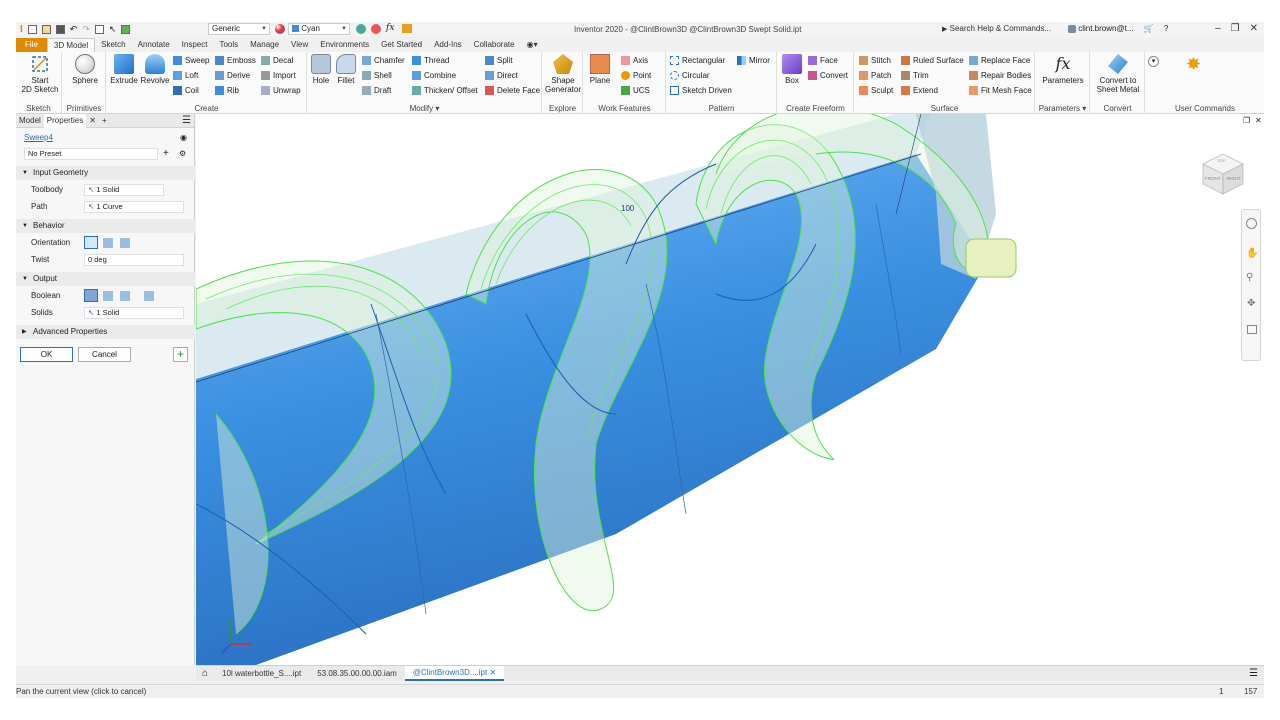 The width and height of the screenshot is (1280, 720). I want to click on direct-button: Direct, so click(501, 75).